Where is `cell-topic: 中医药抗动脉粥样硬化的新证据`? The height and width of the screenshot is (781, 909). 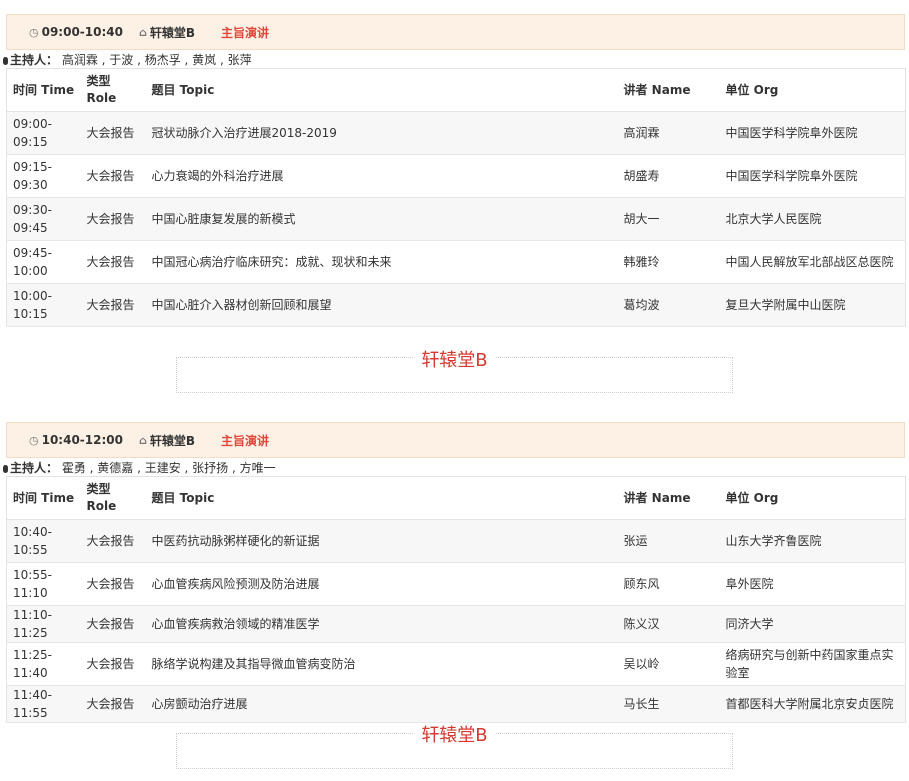
cell-topic: 中医药抗动脉粥样硬化的新证据 is located at coordinates (381, 541).